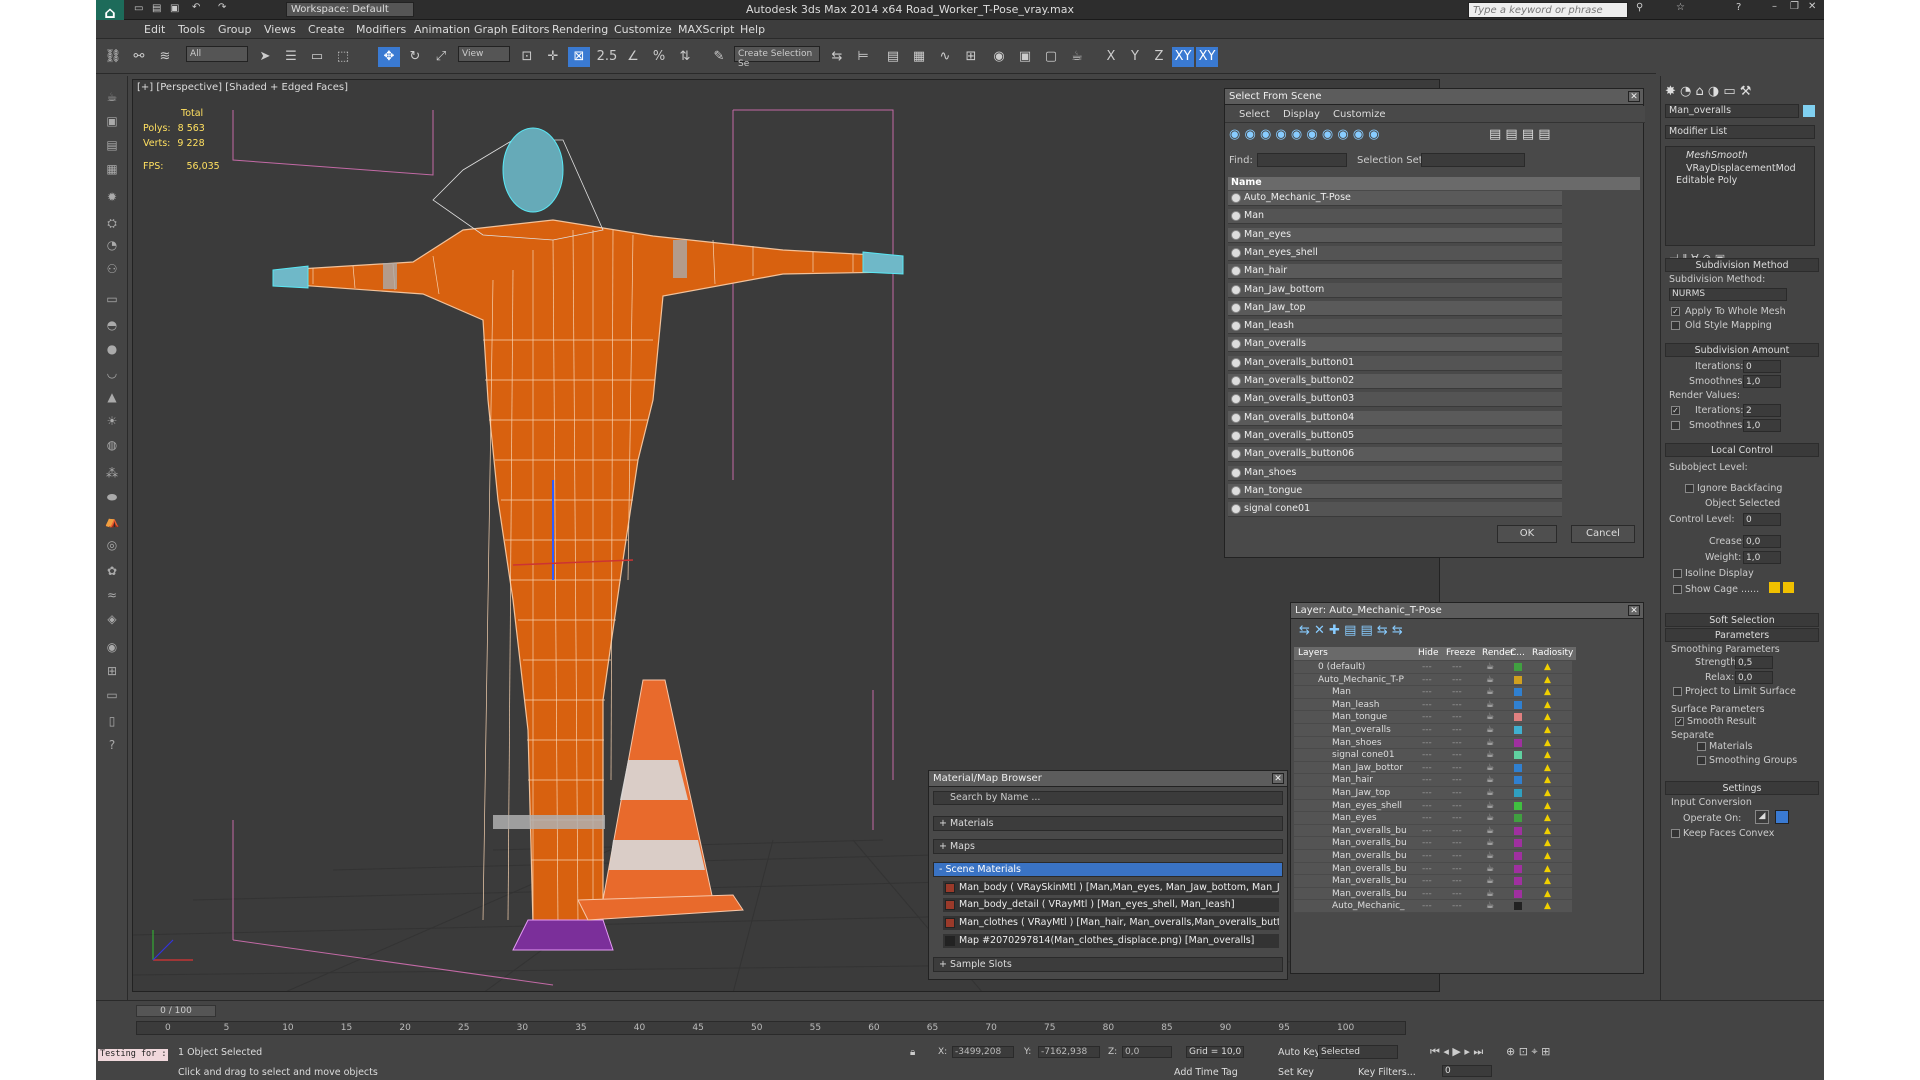 This screenshot has width=1920, height=1080. Describe the element at coordinates (112, 269) in the screenshot. I see `people-icon: ⚇` at that location.